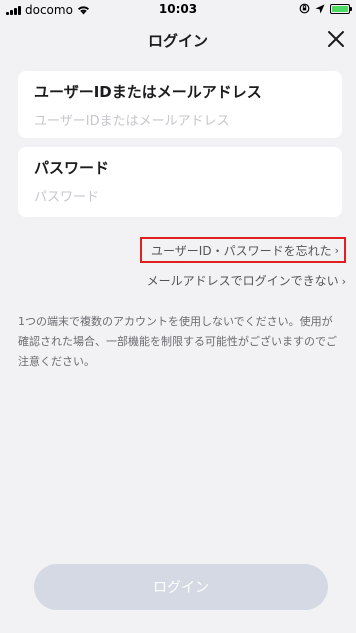  I want to click on location-icon, so click(320, 8).